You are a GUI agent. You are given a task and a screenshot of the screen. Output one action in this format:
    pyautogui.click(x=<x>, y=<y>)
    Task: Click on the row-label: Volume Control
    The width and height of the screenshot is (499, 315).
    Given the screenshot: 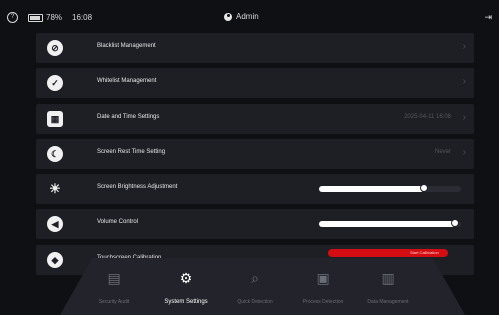 What is the action you would take?
    pyautogui.click(x=118, y=222)
    